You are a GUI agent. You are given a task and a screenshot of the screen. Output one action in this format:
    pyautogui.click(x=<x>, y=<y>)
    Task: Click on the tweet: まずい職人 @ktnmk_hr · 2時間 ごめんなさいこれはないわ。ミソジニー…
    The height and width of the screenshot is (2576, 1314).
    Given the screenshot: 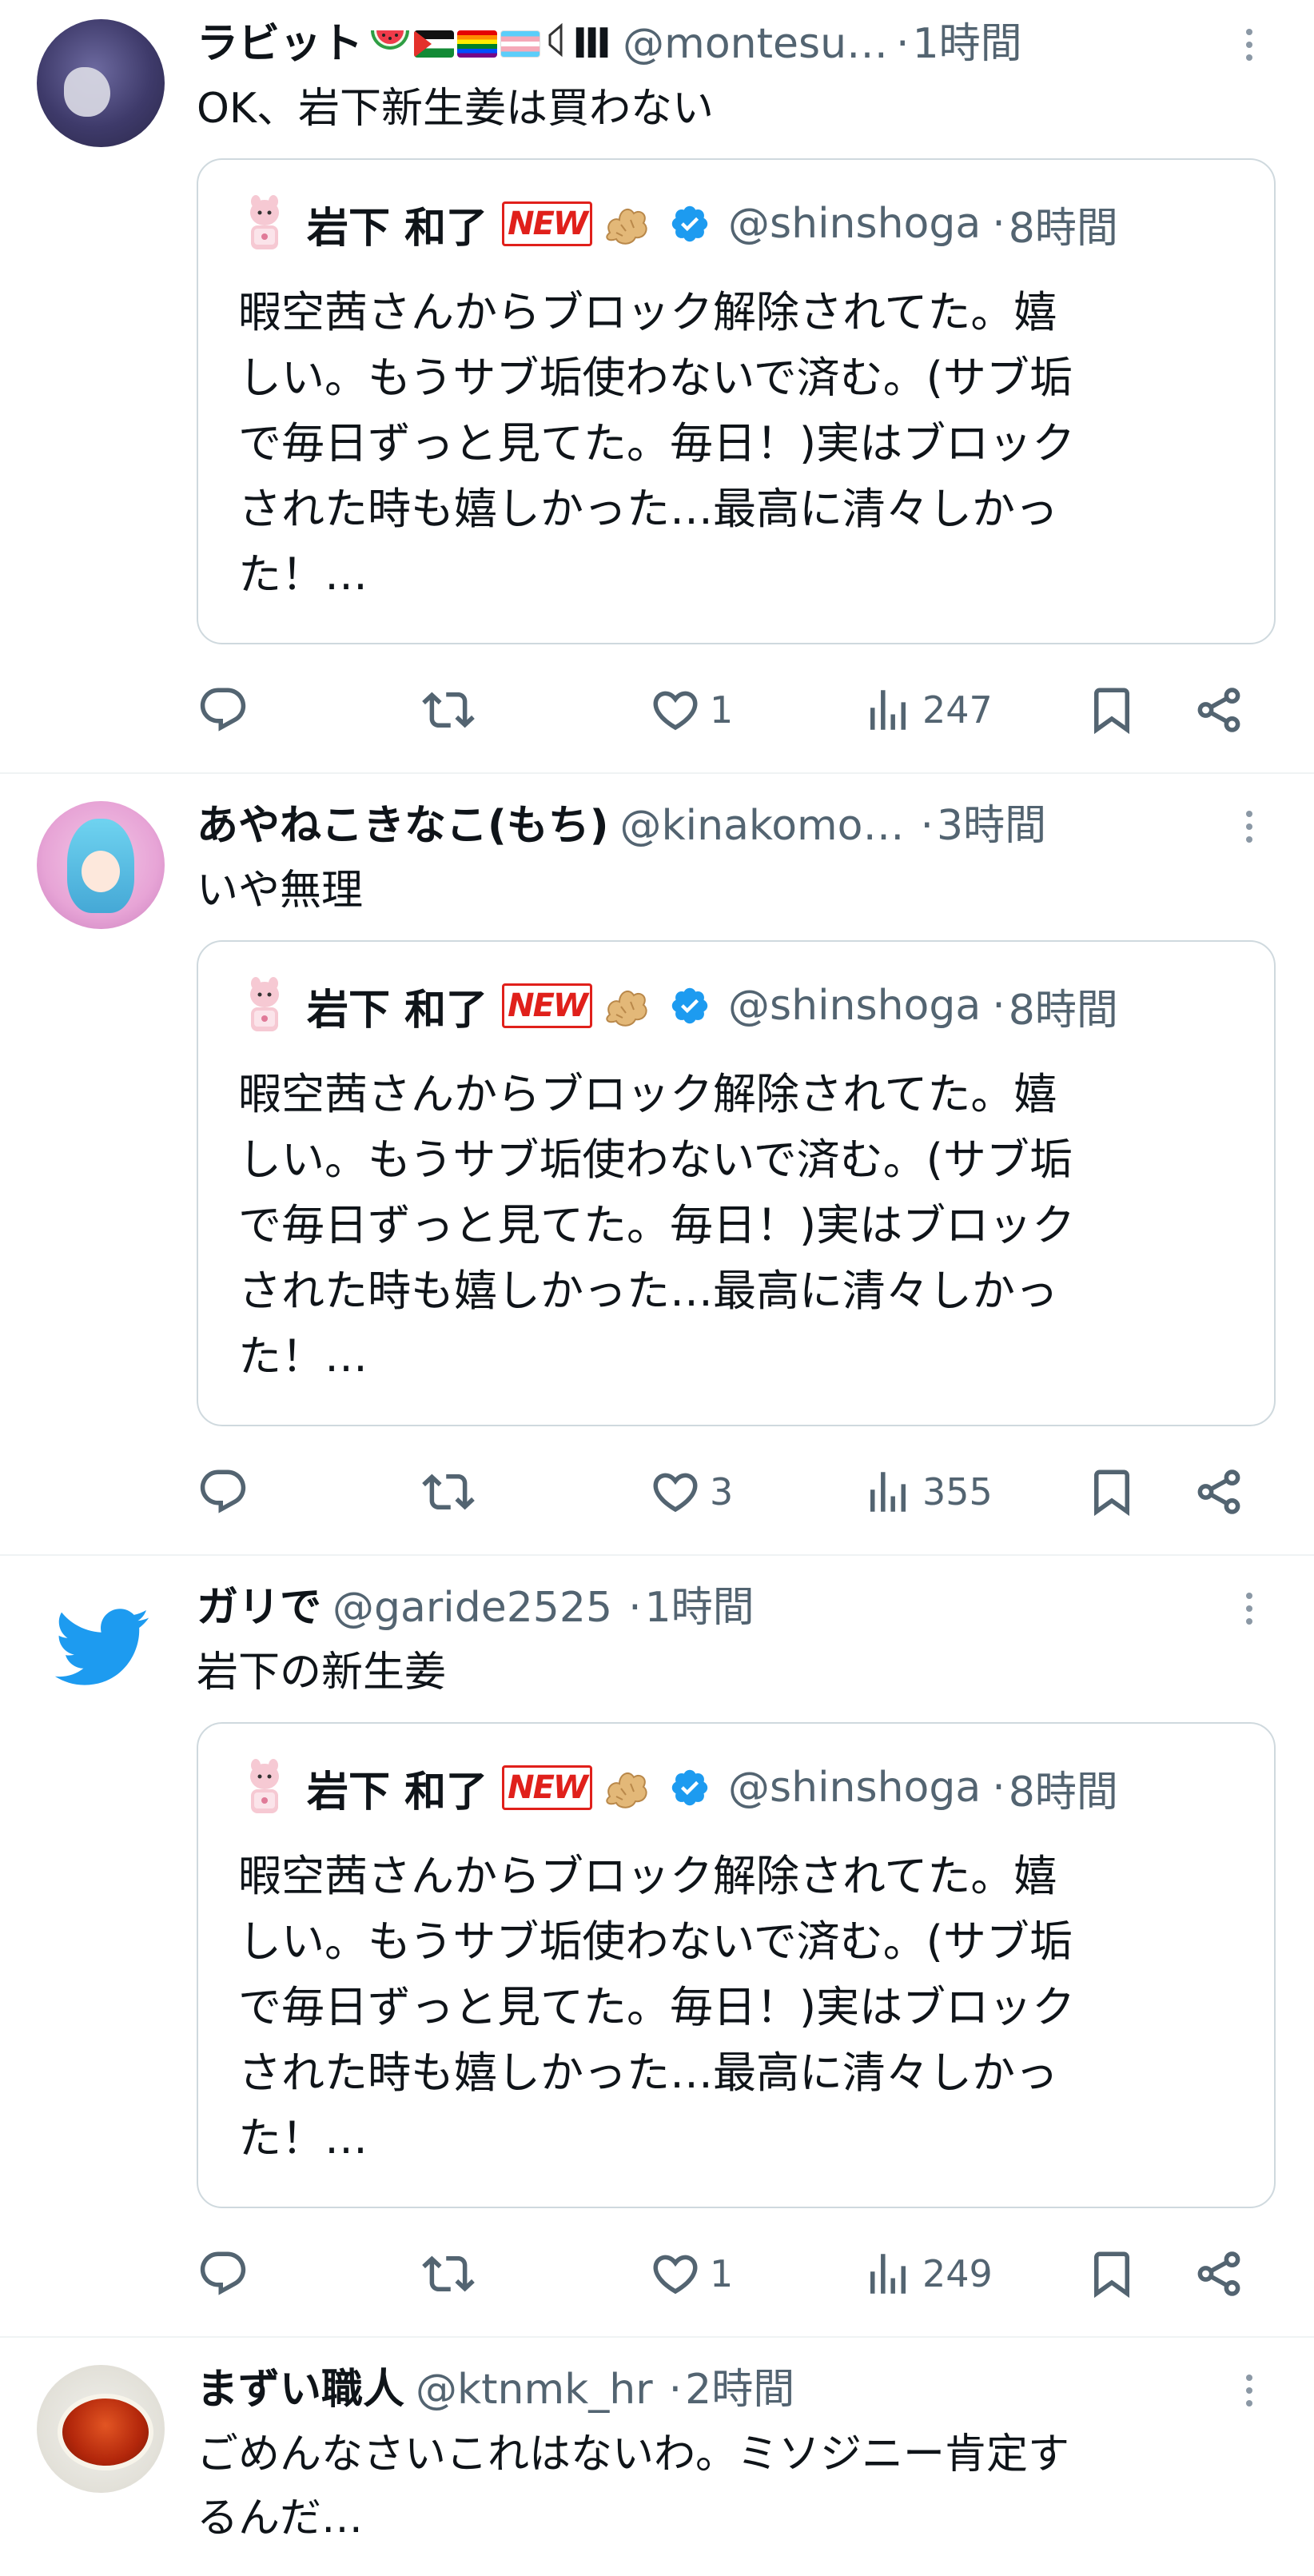 What is the action you would take?
    pyautogui.click(x=657, y=2461)
    